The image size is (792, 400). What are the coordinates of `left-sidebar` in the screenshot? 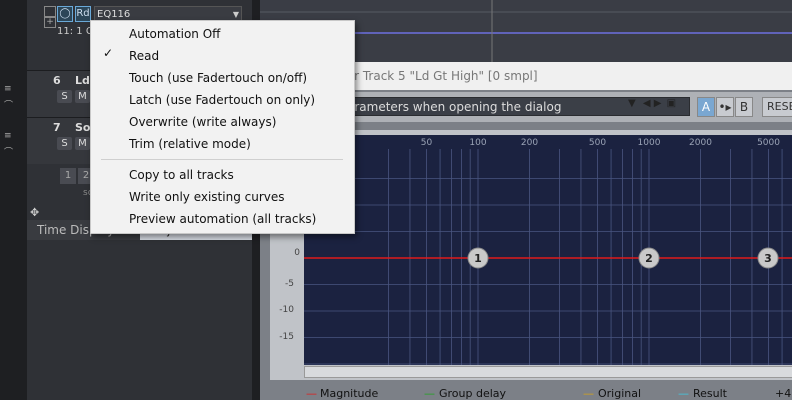 It's located at (13, 200).